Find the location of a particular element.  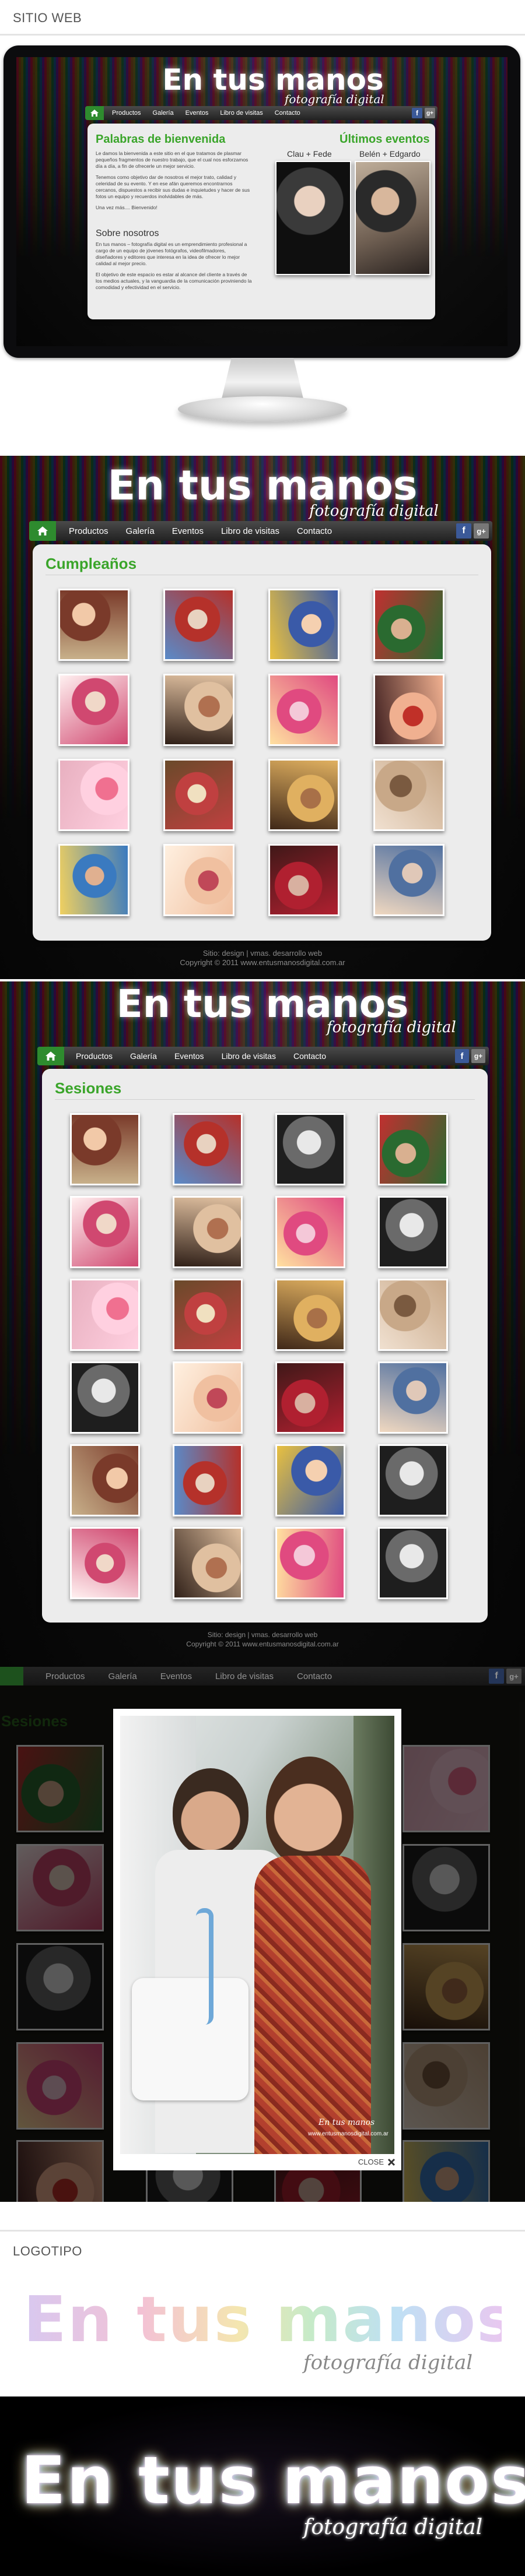

event-2-label: Belén + Edgardo is located at coordinates (390, 154).